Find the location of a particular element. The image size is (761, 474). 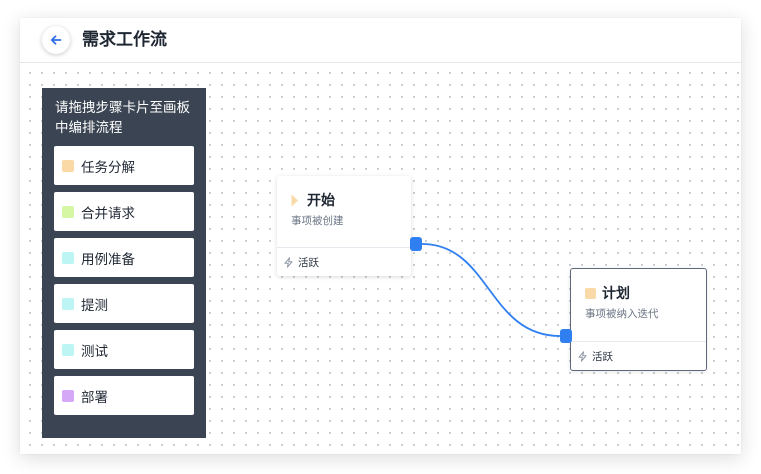

palette-hint: 请拖拽步骤卡片至画板中编排流程 is located at coordinates (122, 118).